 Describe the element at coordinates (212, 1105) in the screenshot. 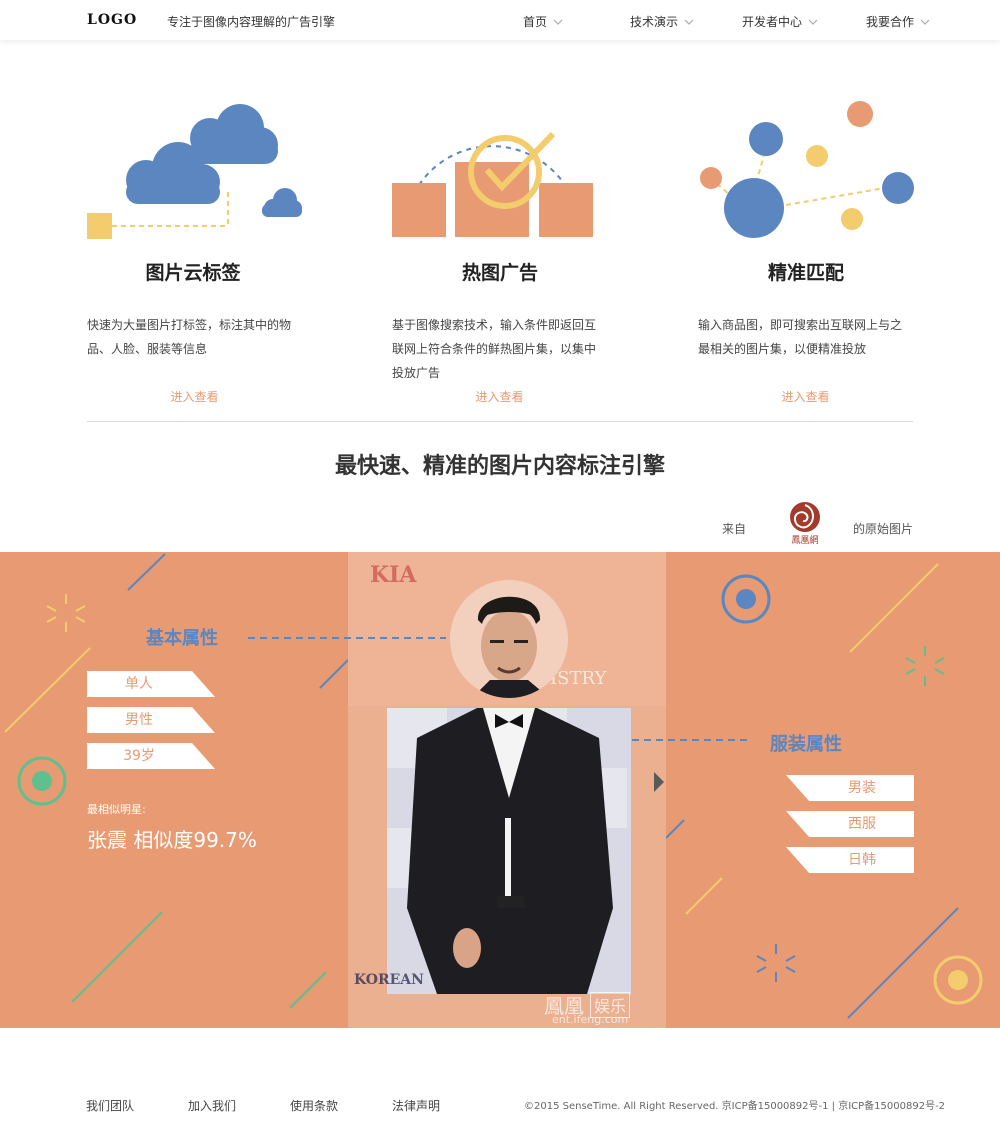

I see `footer-link-join: 加入我们` at that location.